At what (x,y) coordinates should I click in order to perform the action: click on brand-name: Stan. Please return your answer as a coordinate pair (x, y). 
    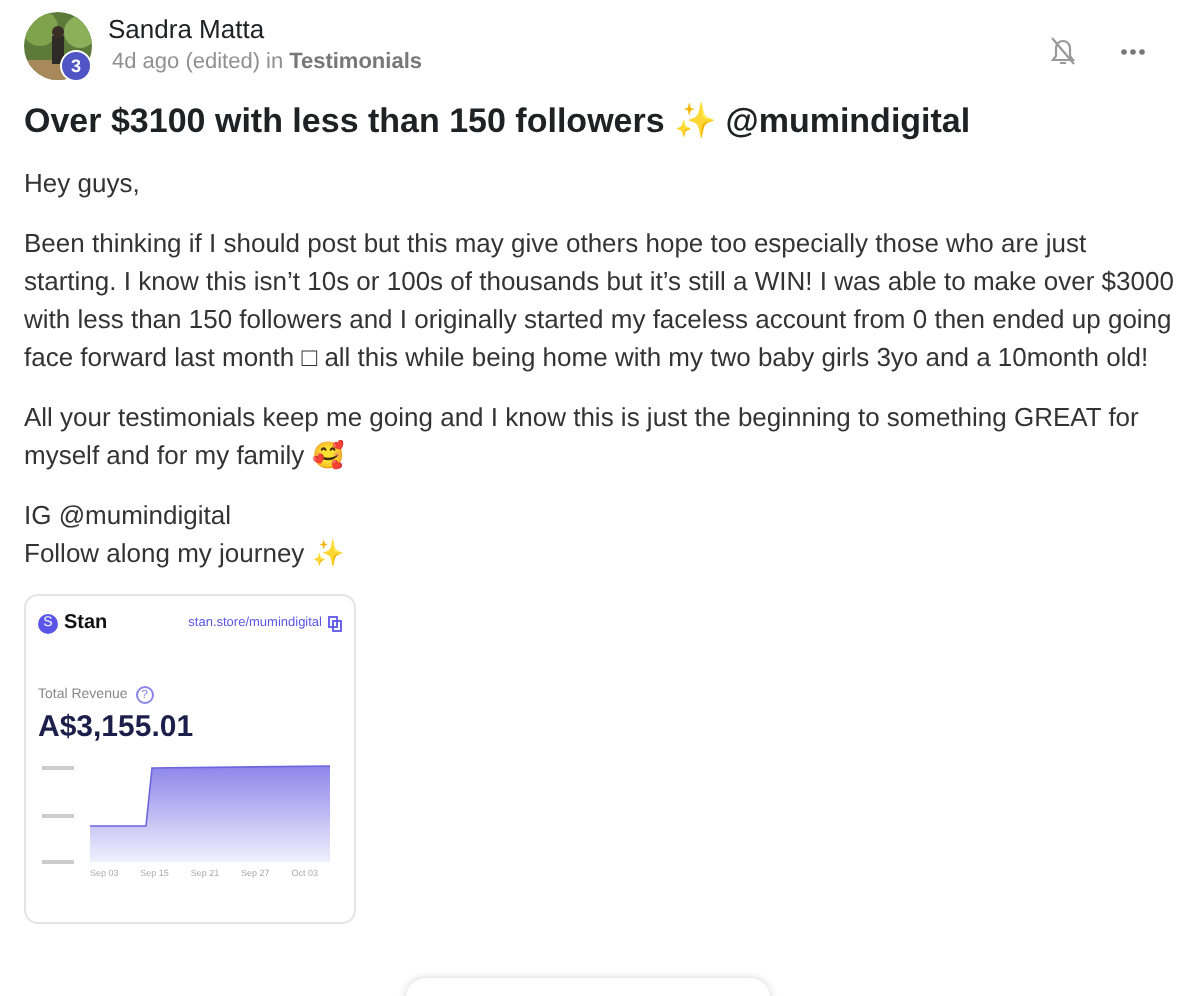
    Looking at the image, I should click on (87, 623).